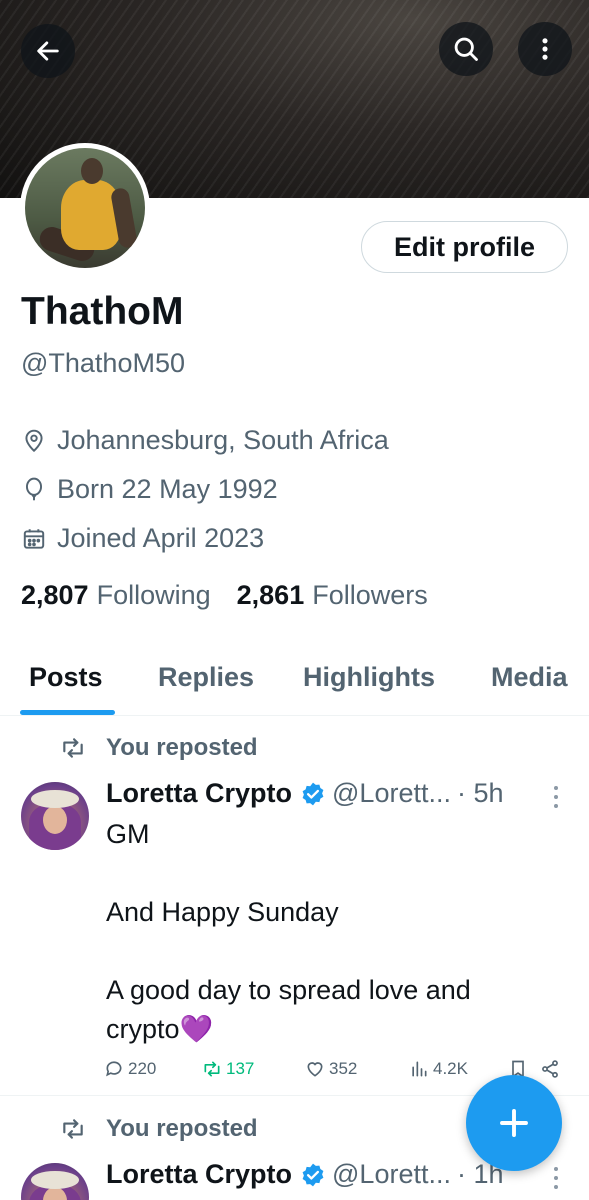  I want to click on post-header: Loretta Crypto @Lorett... · 5h, so click(305, 793).